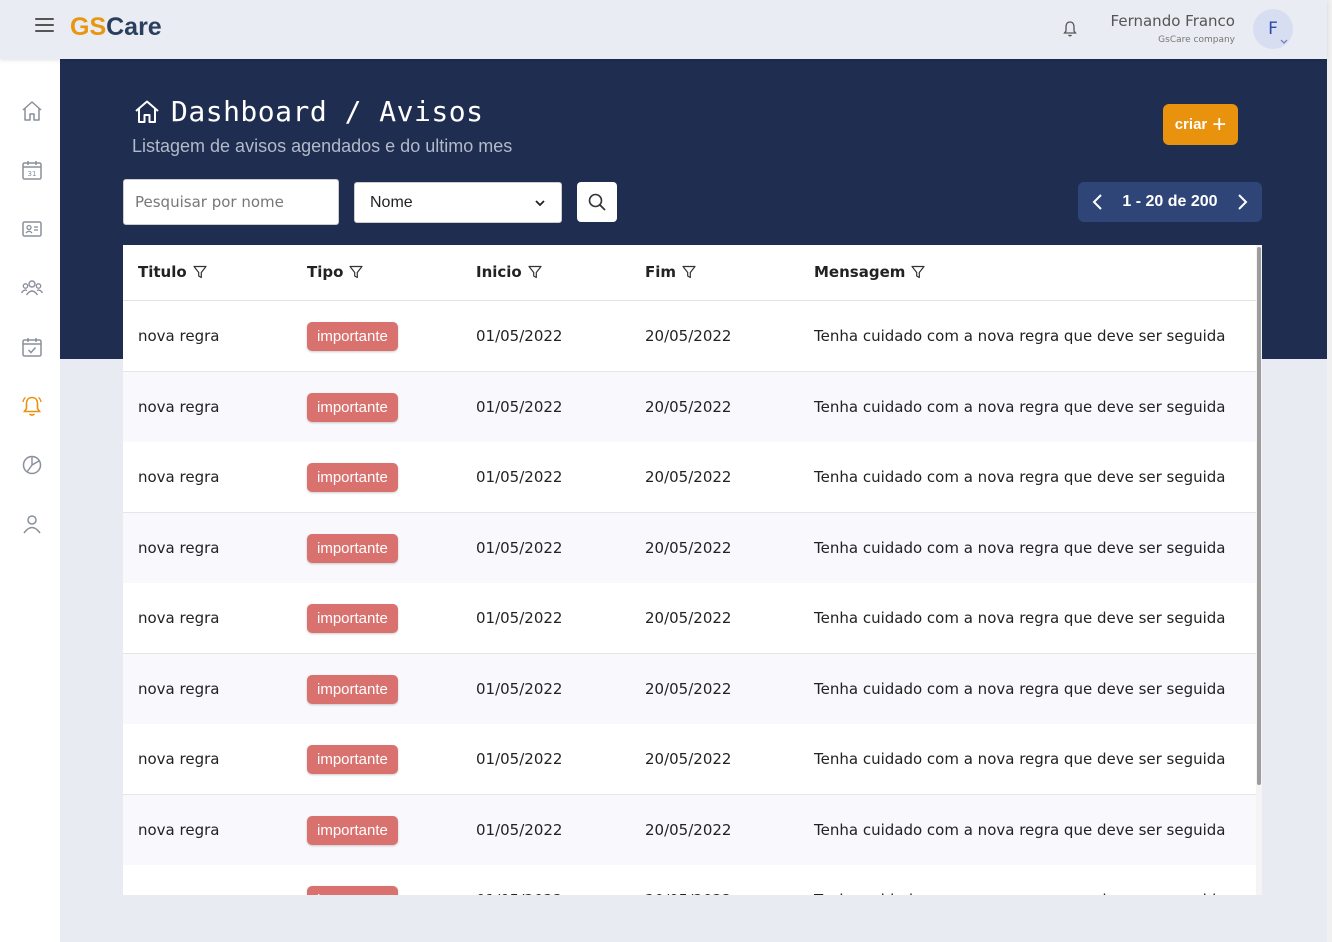  I want to click on logo: GSCare, so click(116, 27).